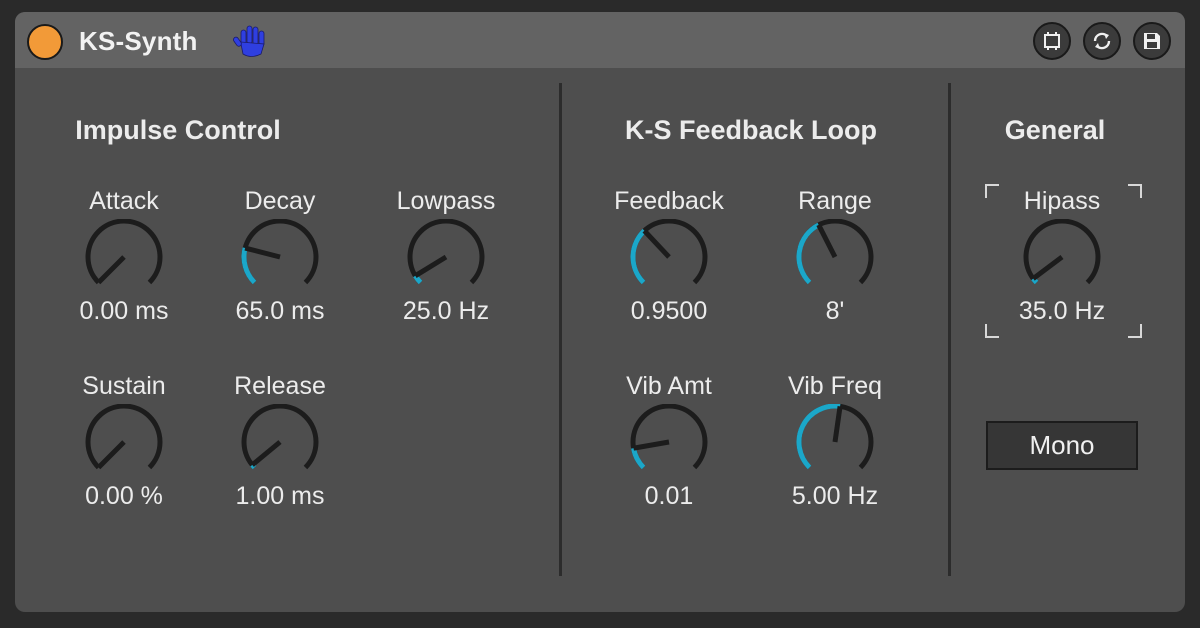  Describe the element at coordinates (835, 201) in the screenshot. I see `range-label: Range` at that location.